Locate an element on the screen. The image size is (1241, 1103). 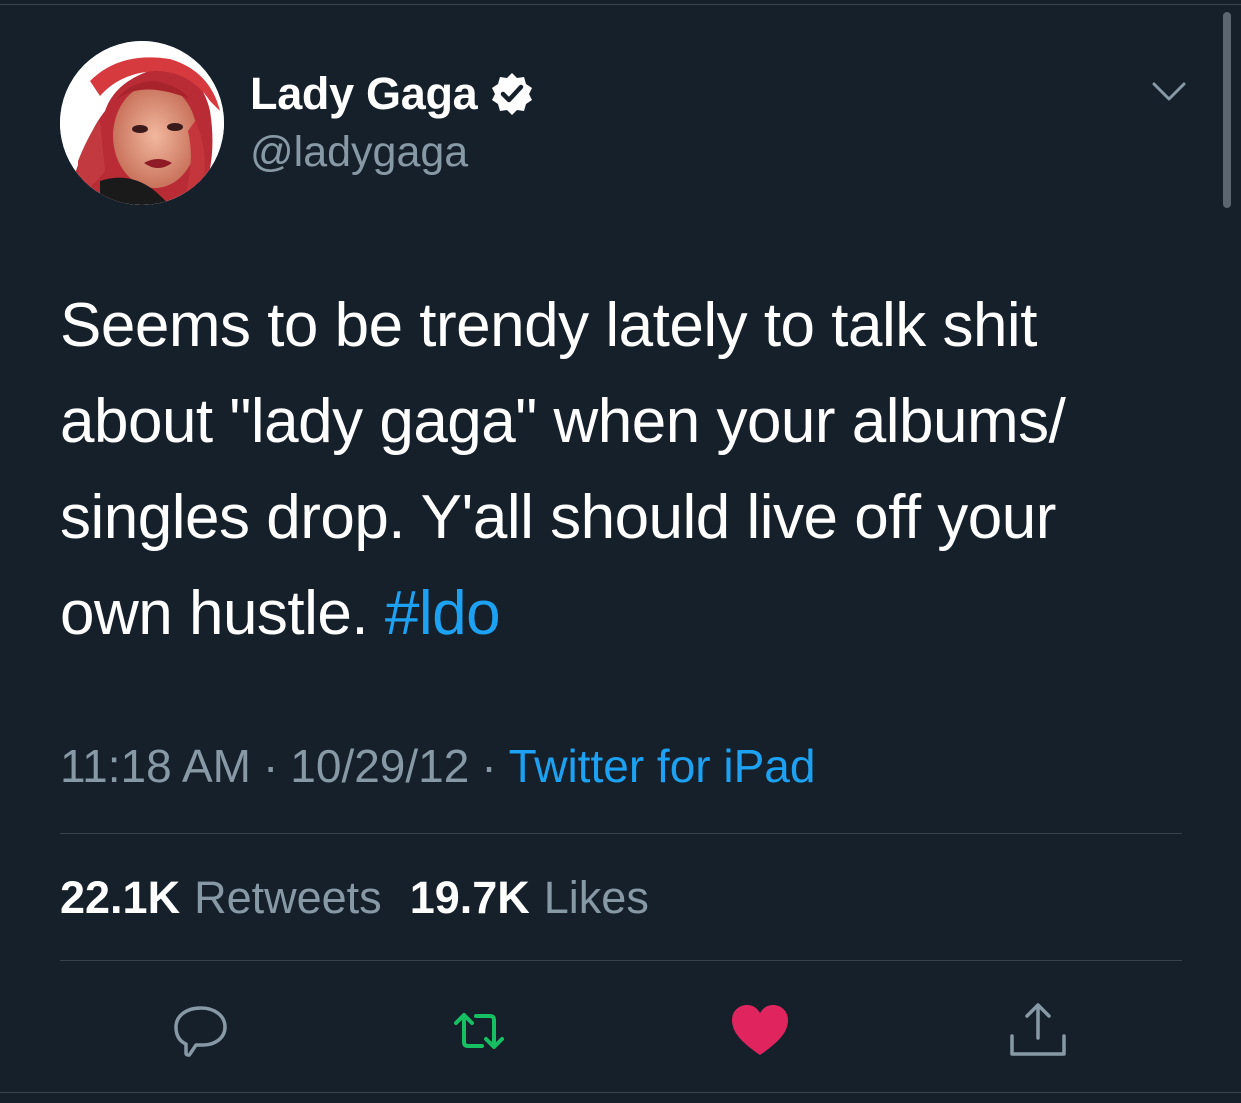
avatar-image is located at coordinates (142, 123).